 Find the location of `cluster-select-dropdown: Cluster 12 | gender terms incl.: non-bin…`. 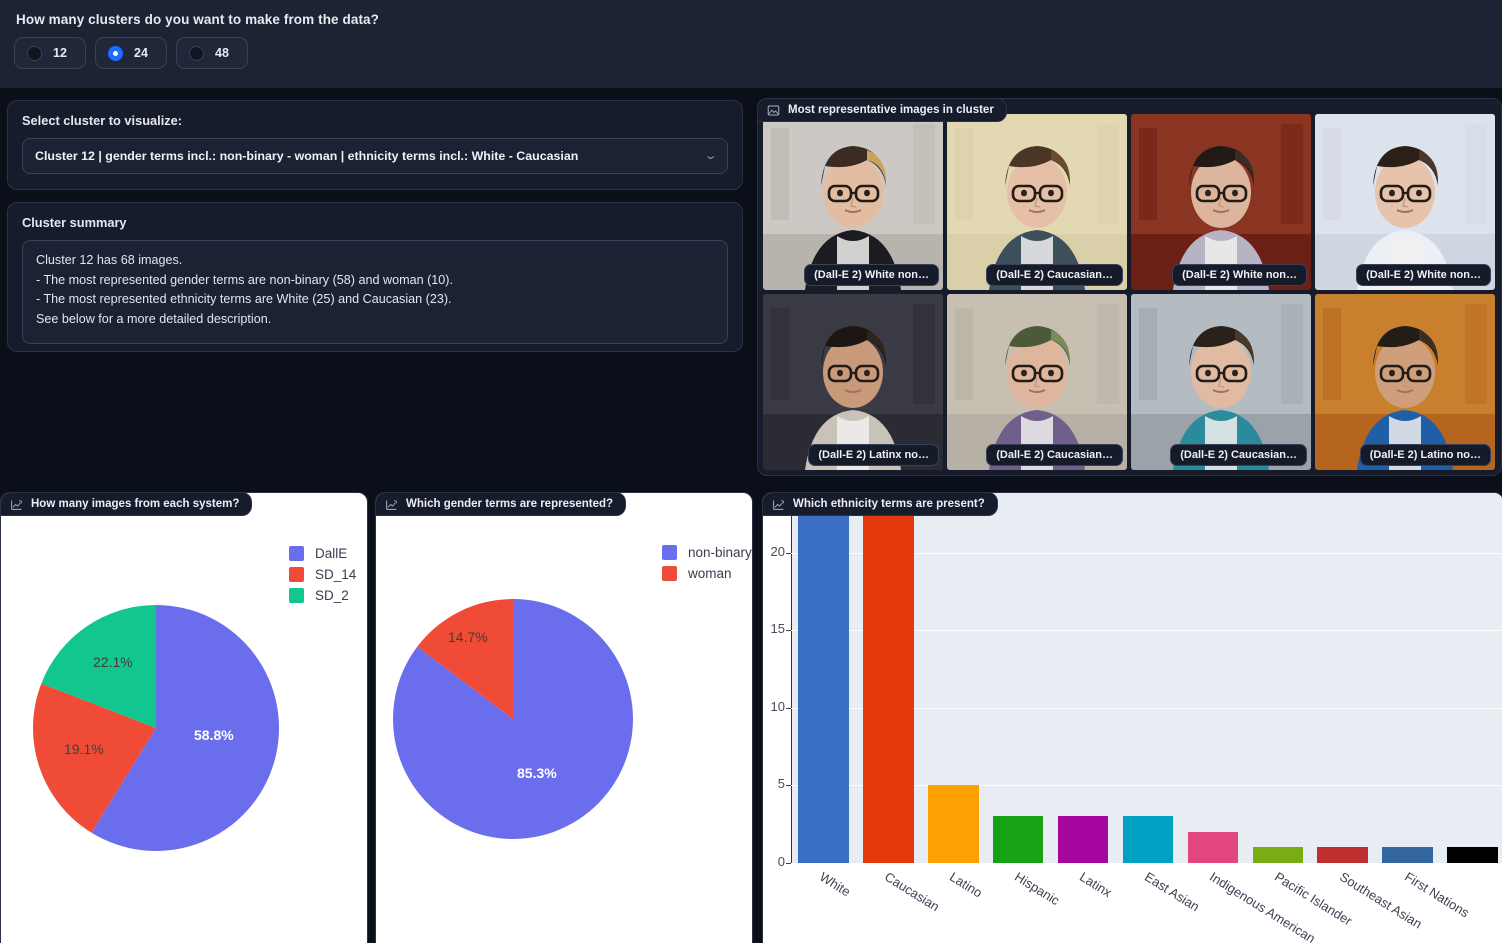

cluster-select-dropdown: Cluster 12 | gender terms incl.: non-bin… is located at coordinates (375, 156).